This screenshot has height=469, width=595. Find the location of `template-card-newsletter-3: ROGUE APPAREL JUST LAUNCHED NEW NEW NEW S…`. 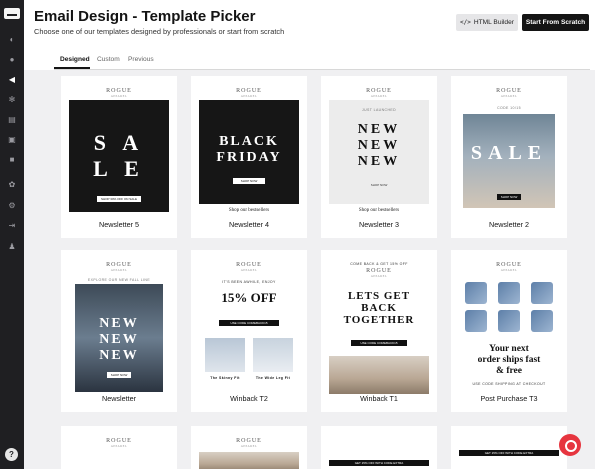

template-card-newsletter-3: ROGUE APPAREL JUST LAUNCHED NEW NEW NEW S… is located at coordinates (379, 157).